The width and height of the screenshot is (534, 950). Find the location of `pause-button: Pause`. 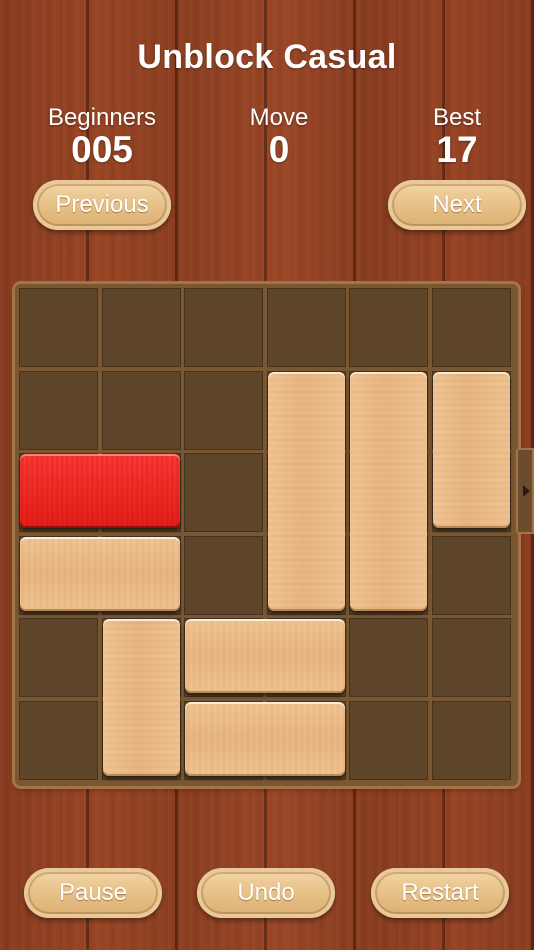

pause-button: Pause is located at coordinates (93, 893).